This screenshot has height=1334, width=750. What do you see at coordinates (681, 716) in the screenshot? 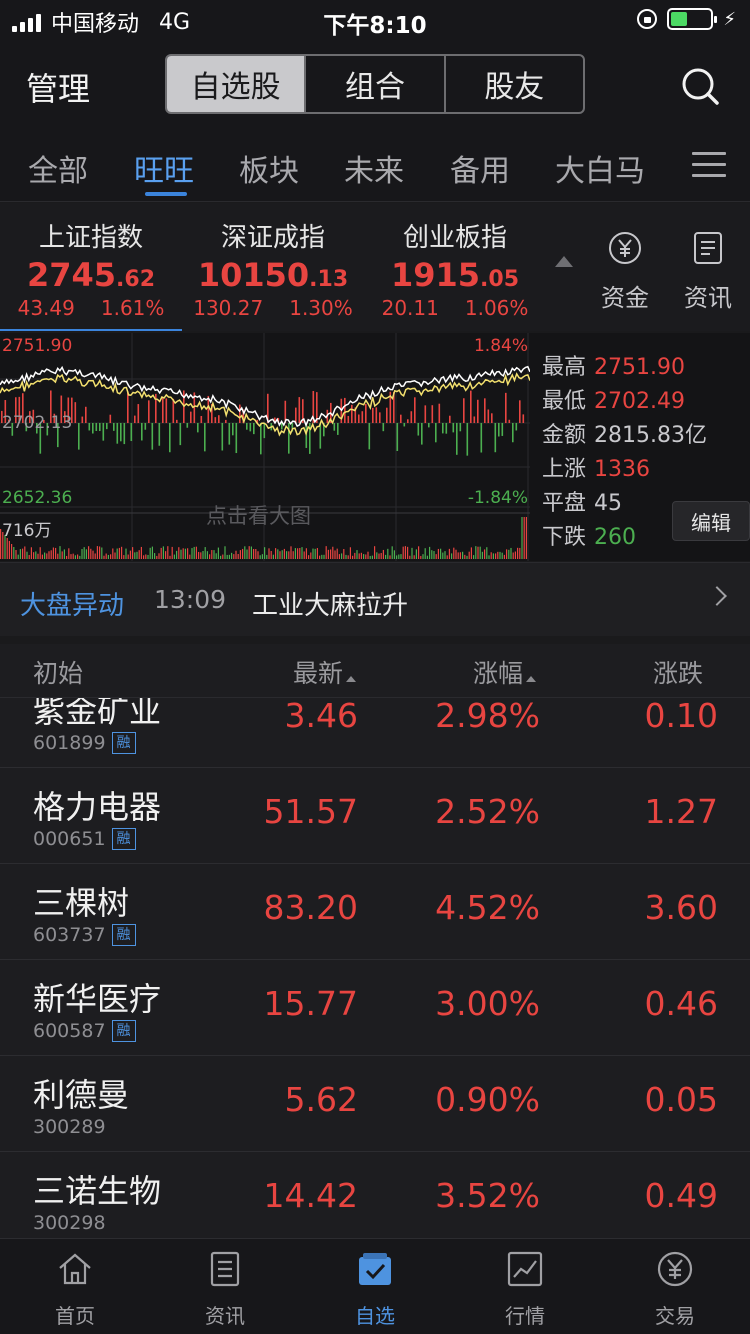
I see `stock-chg: 0.10` at bounding box center [681, 716].